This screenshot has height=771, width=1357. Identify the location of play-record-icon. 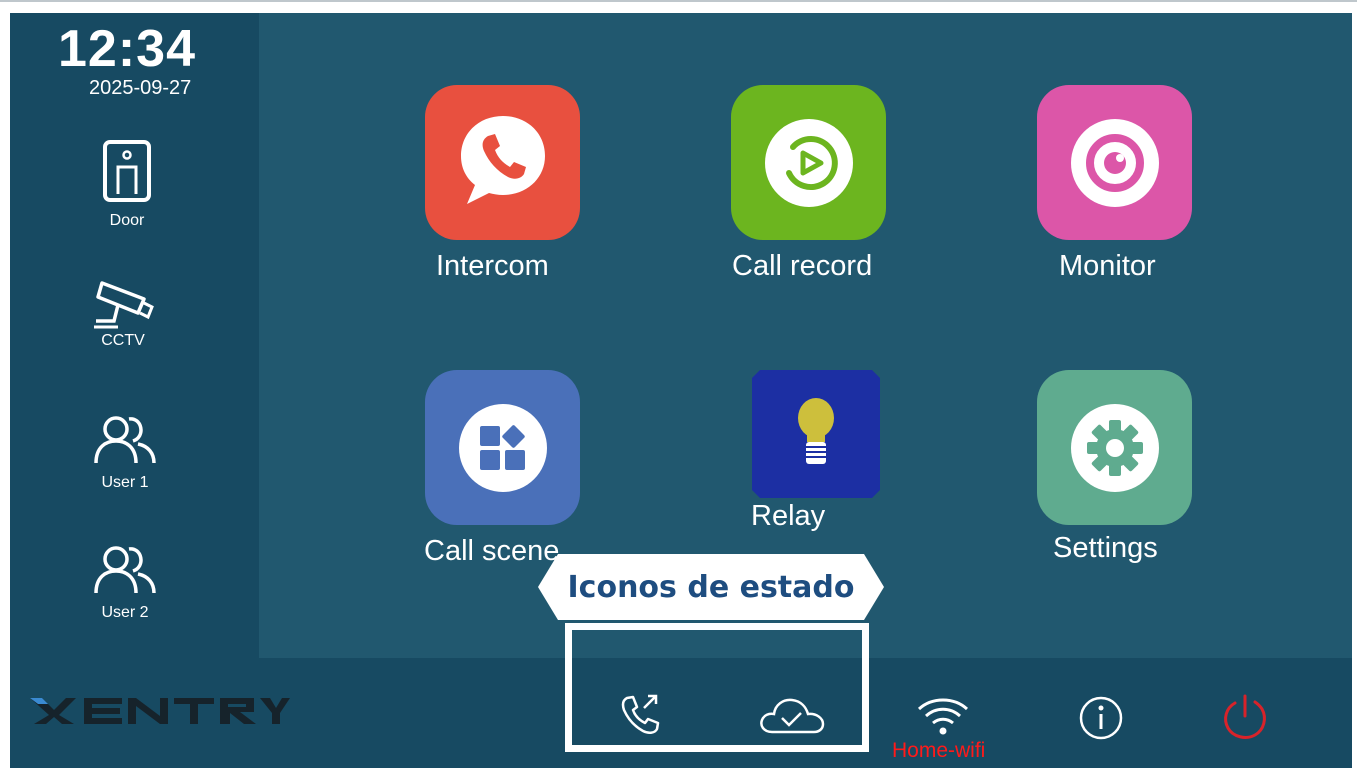
(808, 162).